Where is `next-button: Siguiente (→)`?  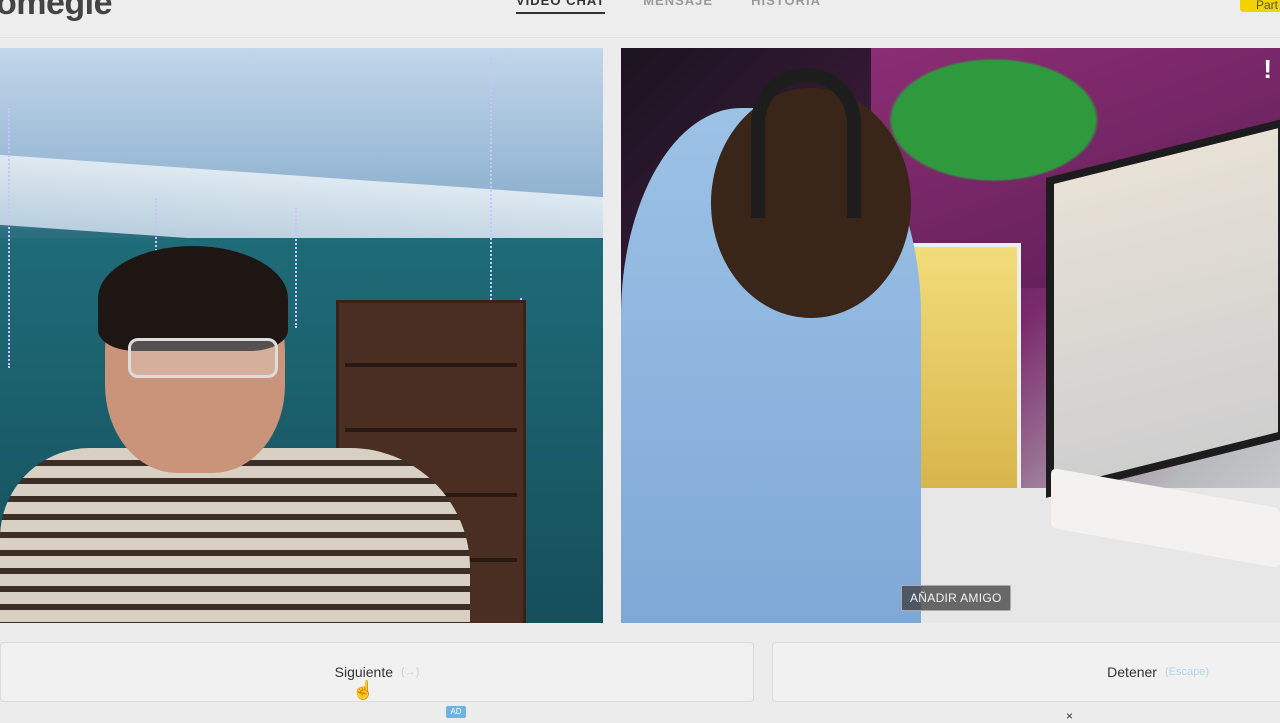
next-button: Siguiente (→) is located at coordinates (377, 672).